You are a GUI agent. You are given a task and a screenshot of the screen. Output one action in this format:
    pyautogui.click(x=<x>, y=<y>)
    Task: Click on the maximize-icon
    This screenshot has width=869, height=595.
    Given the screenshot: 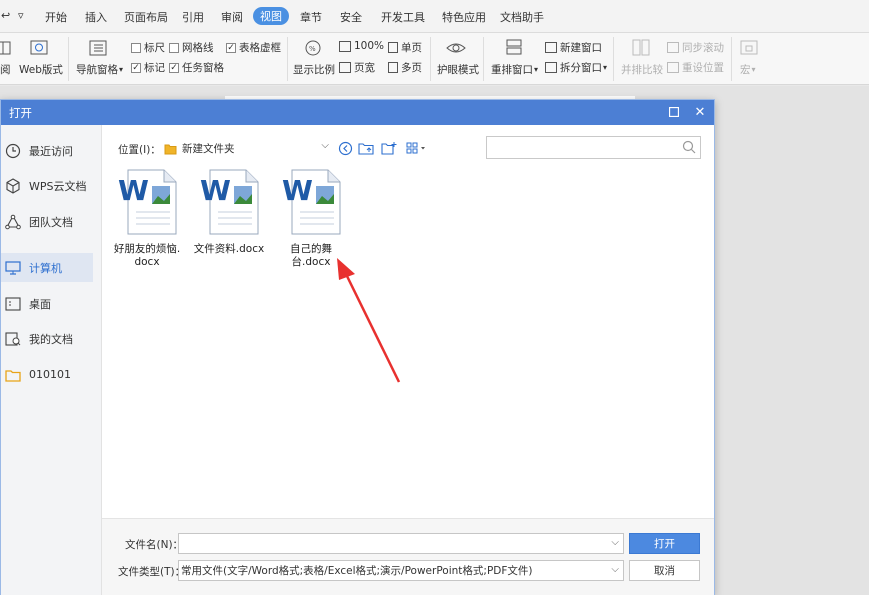 What is the action you would take?
    pyautogui.click(x=674, y=112)
    